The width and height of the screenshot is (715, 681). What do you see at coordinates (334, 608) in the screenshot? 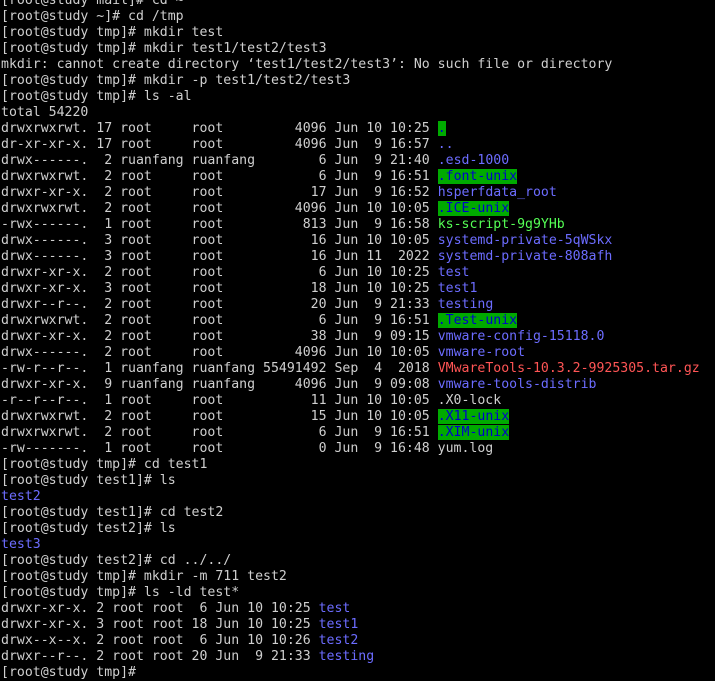
I see `file-name: test` at bounding box center [334, 608].